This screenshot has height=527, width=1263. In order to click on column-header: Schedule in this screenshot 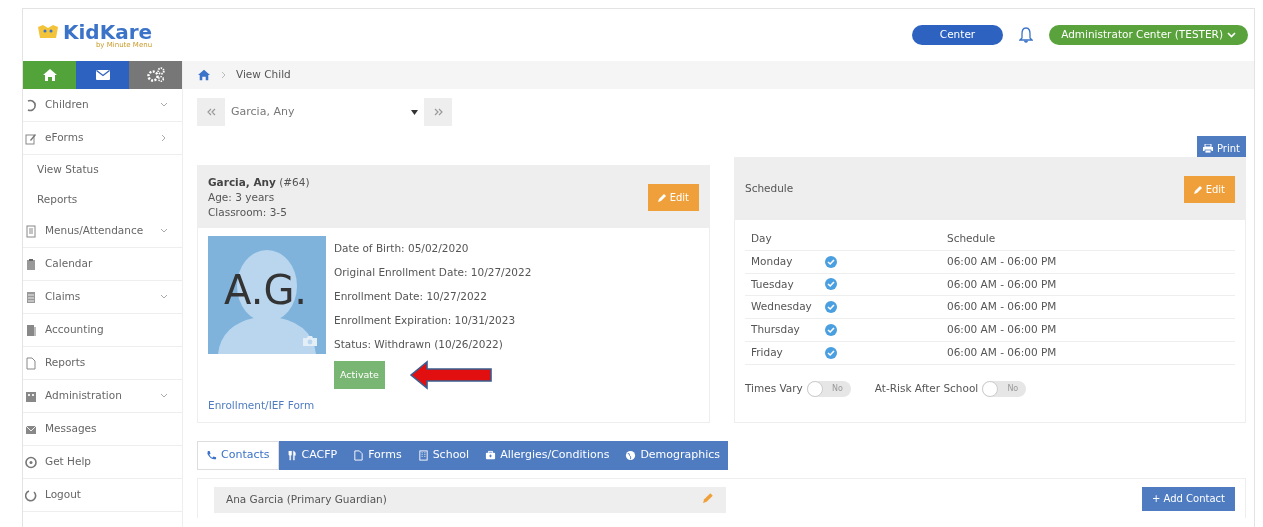, I will do `click(1088, 239)`.